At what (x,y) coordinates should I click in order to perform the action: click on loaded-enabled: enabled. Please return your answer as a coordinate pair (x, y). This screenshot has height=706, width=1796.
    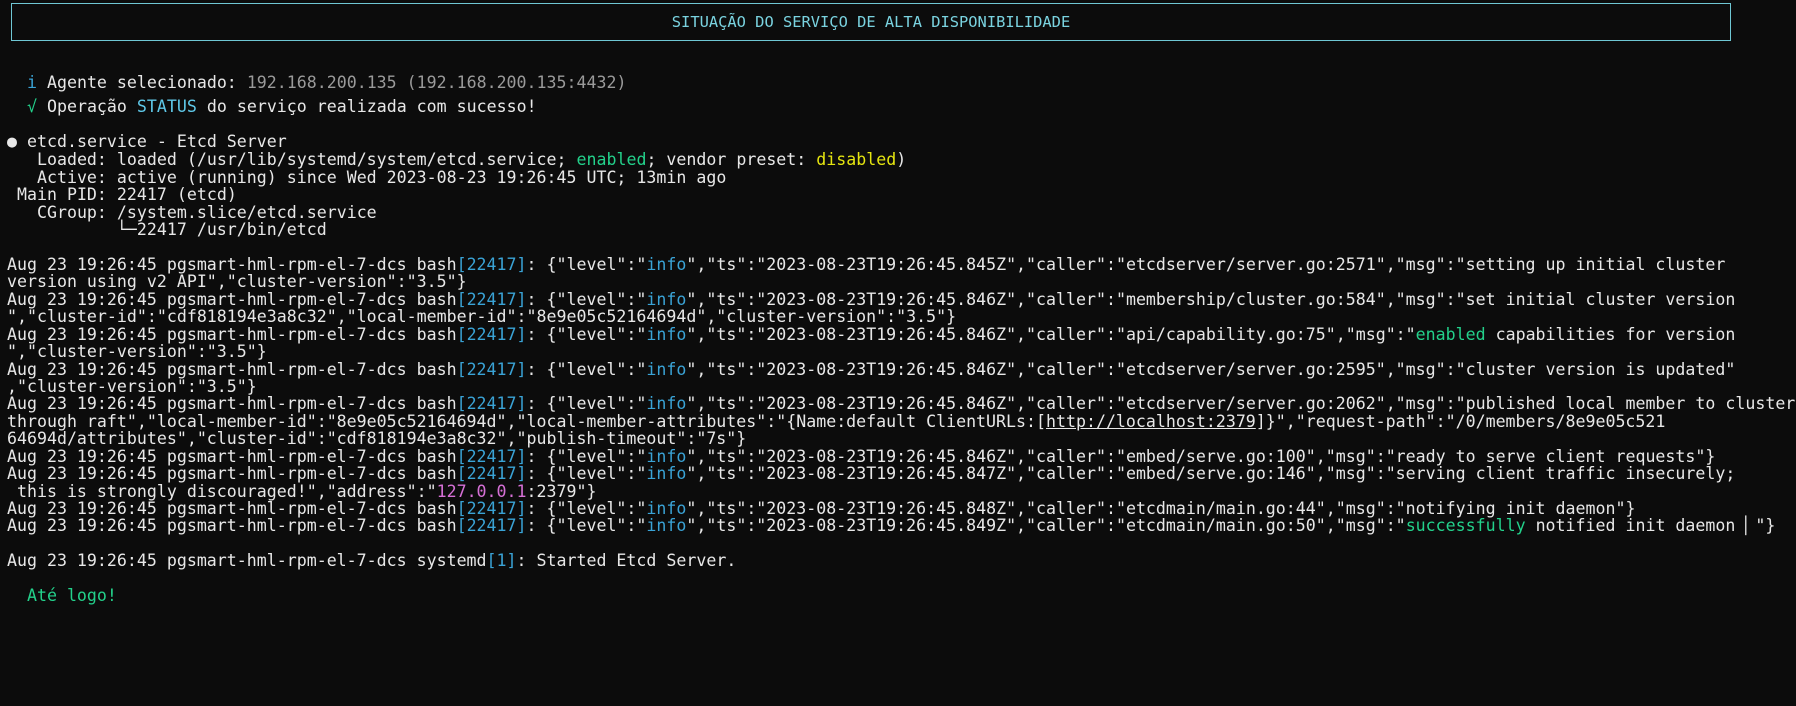
    Looking at the image, I should click on (611, 159).